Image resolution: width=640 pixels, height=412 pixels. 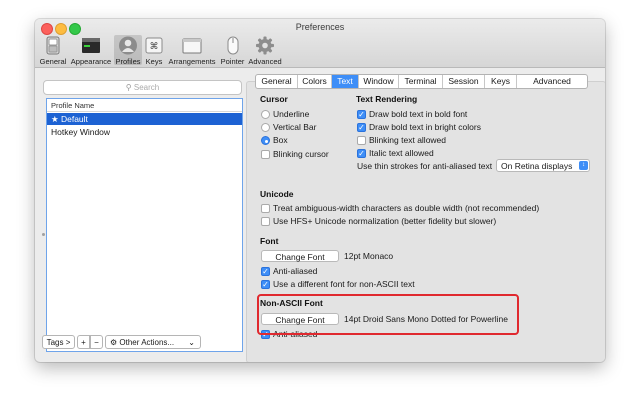 I want to click on tab-advanced: Advanced, so click(x=552, y=81).